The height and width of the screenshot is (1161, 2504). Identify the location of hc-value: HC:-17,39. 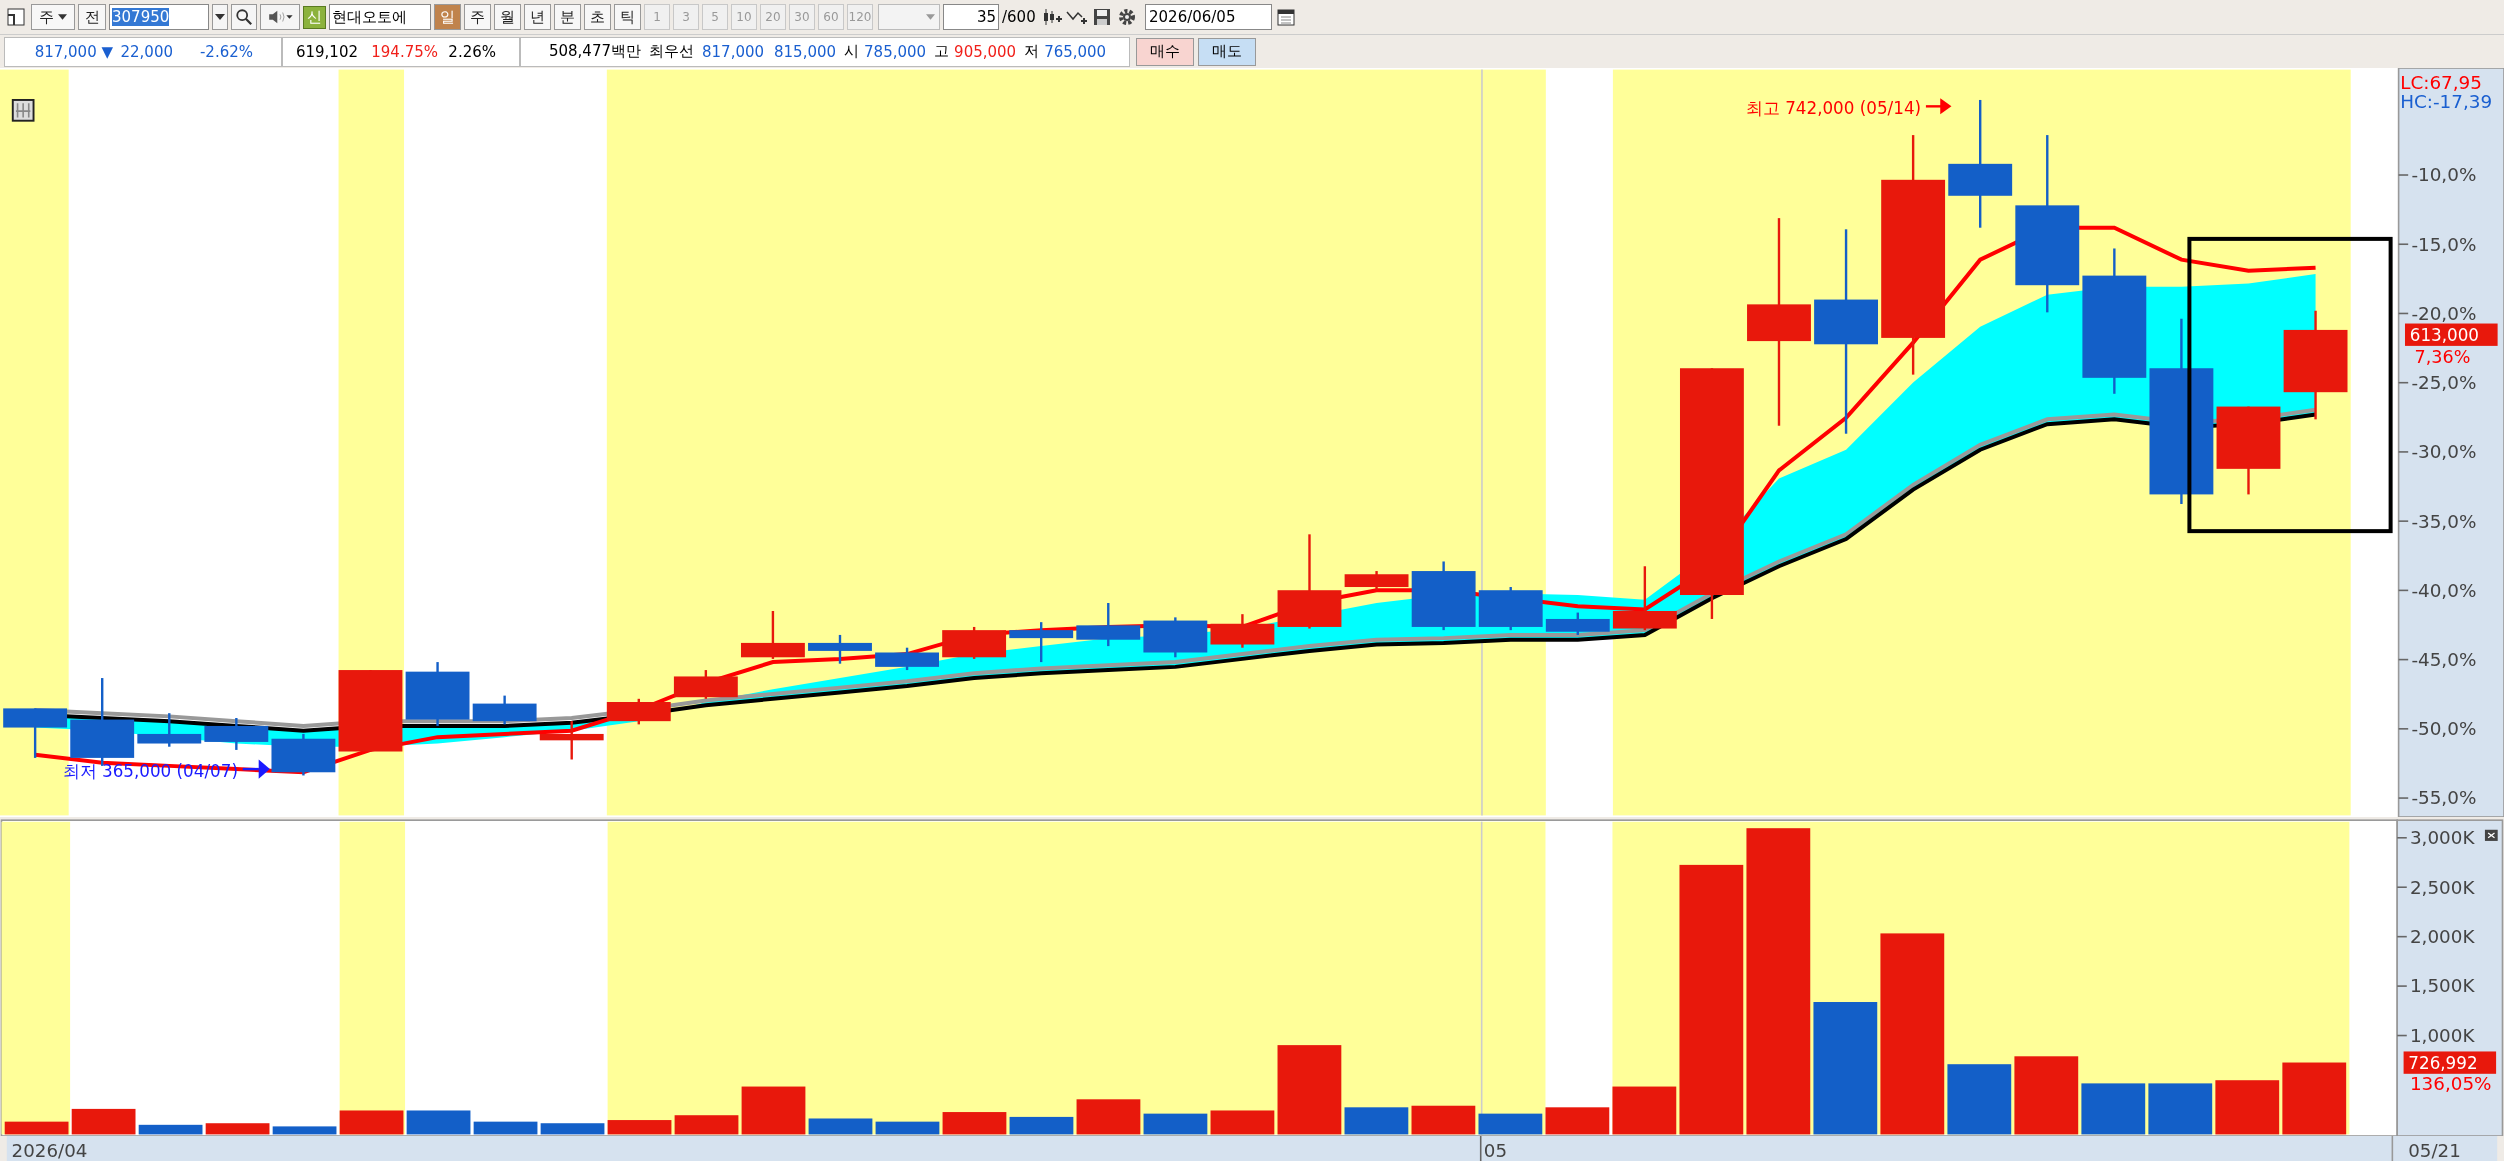
(2446, 101).